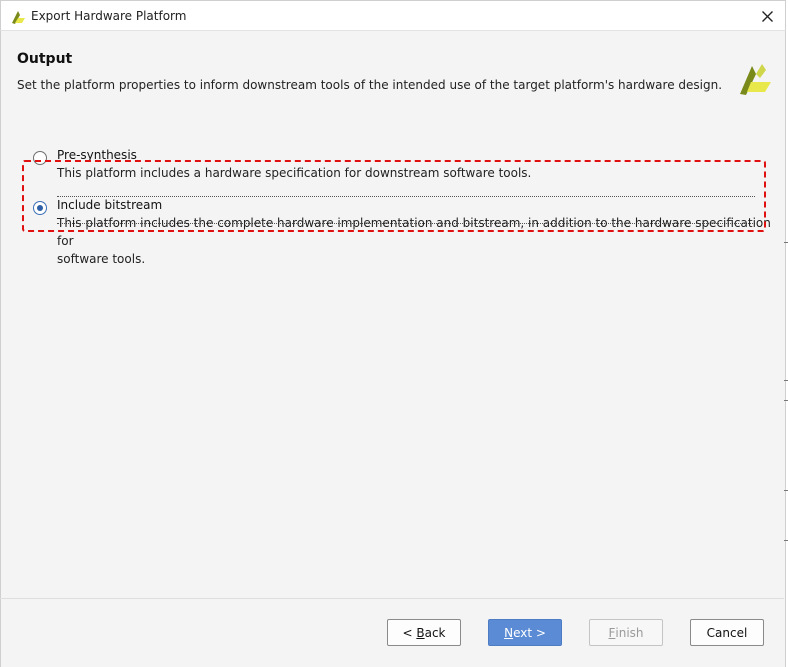 This screenshot has height=667, width=788. Describe the element at coordinates (727, 632) in the screenshot. I see `cancel-button: Cancel` at that location.